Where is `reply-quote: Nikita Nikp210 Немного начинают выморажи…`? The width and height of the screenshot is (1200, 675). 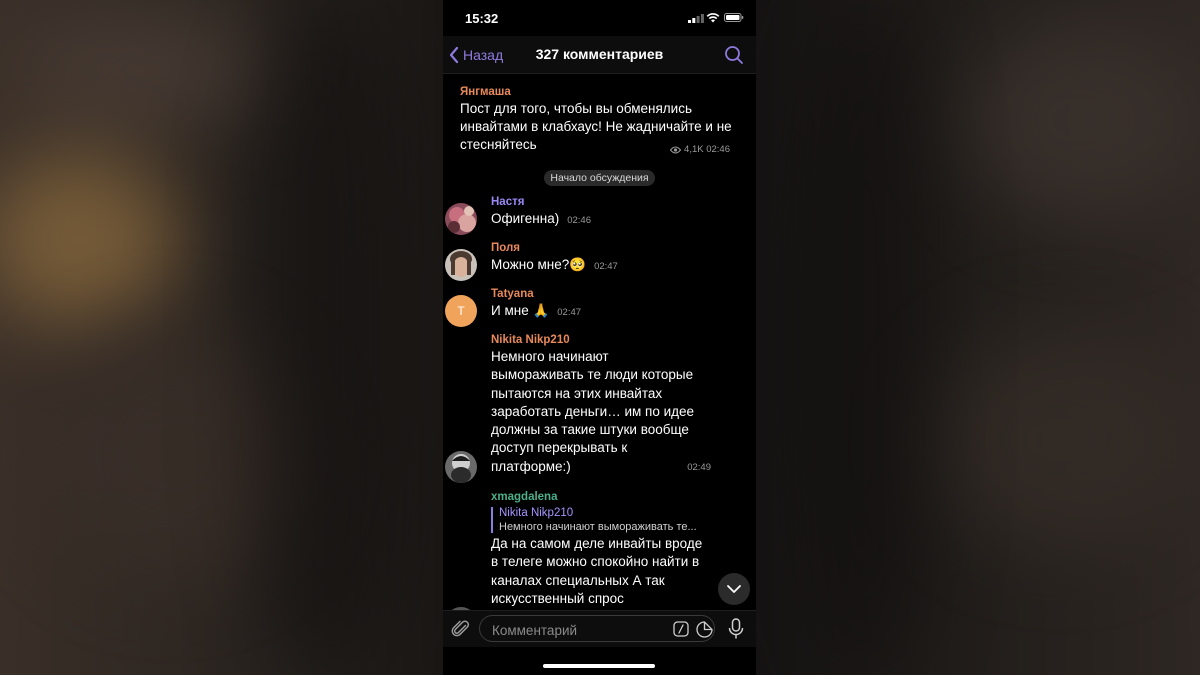 reply-quote: Nikita Nikp210 Немного начинают выморажи… is located at coordinates (606, 520).